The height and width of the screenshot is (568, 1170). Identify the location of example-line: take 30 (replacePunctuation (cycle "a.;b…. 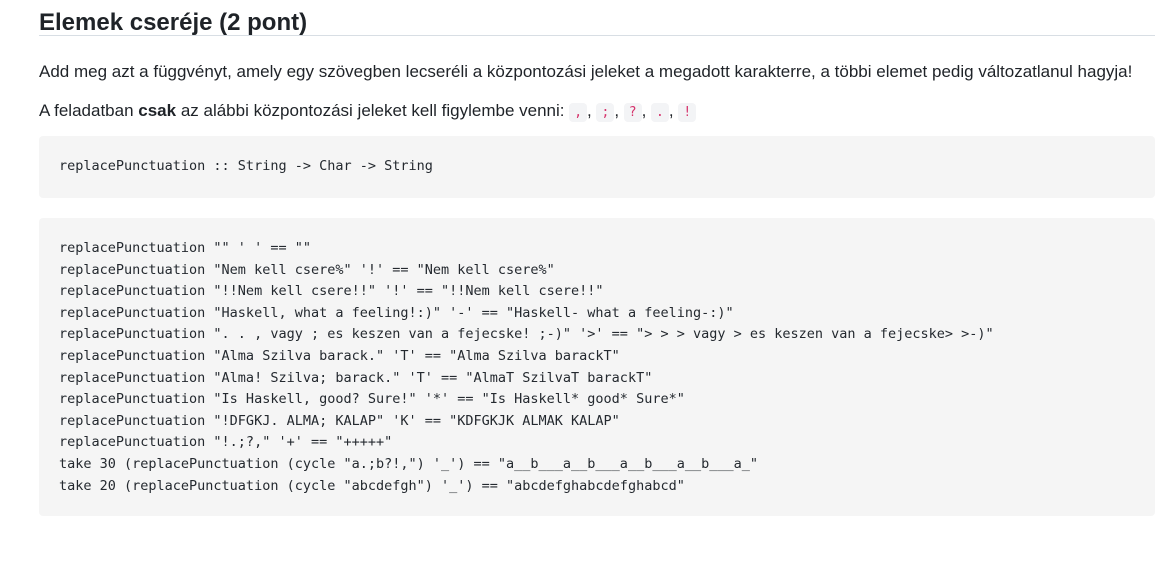
(408, 463).